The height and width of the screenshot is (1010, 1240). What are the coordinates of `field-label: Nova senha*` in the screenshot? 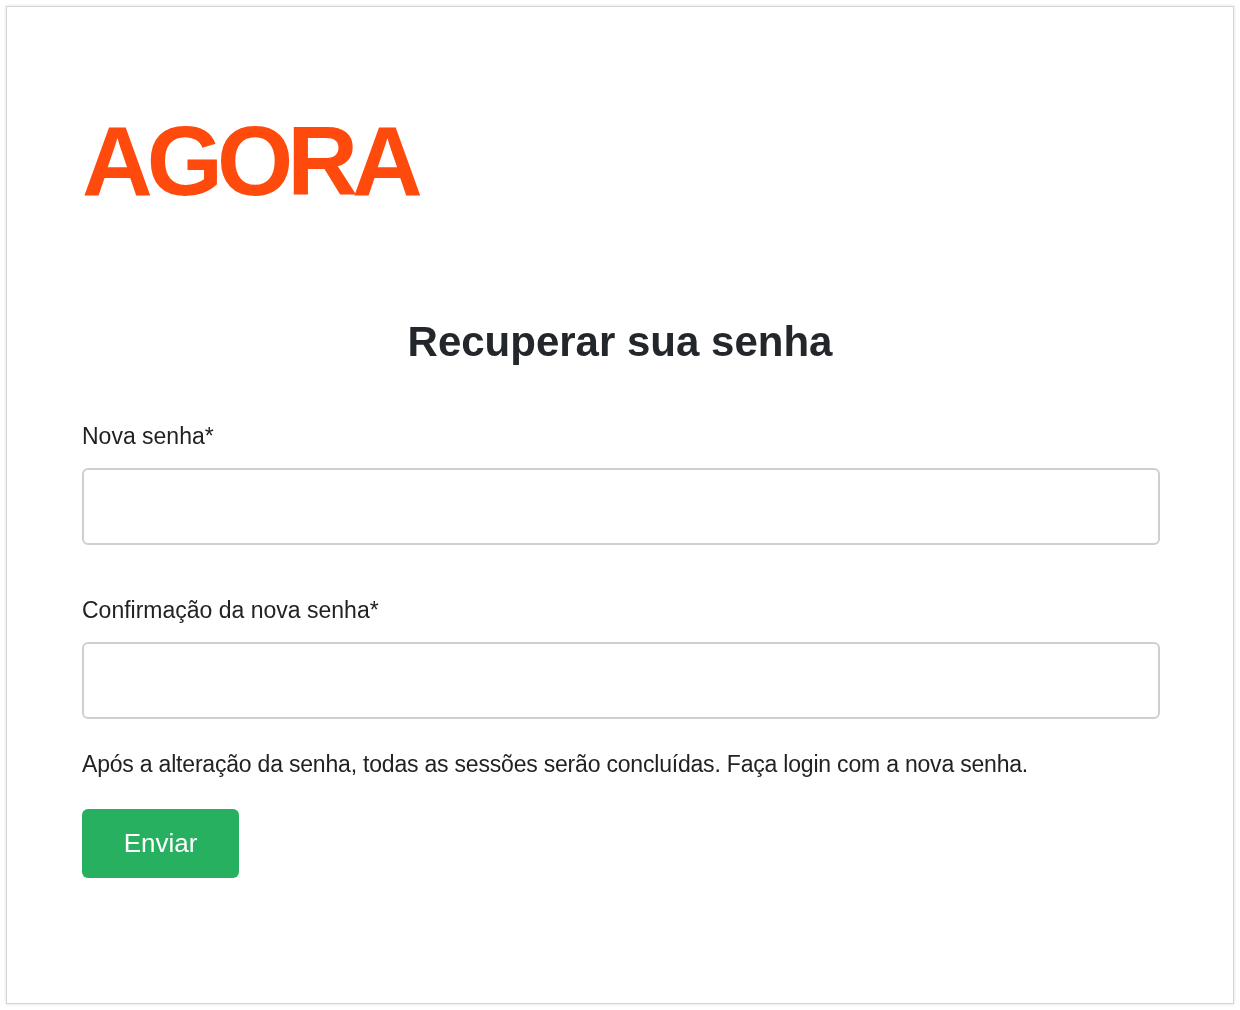 It's located at (148, 436).